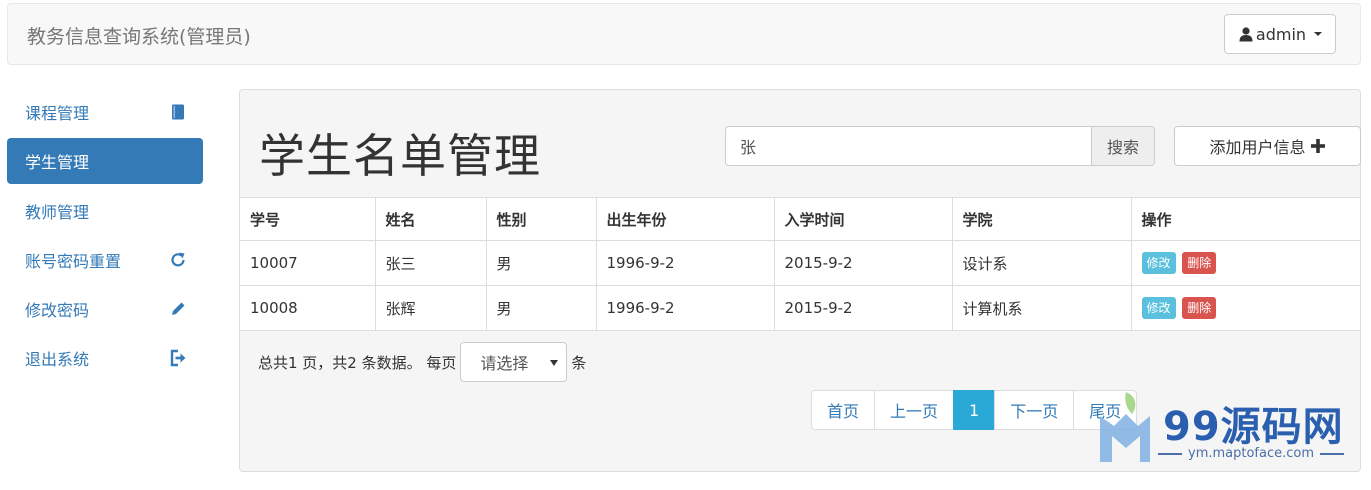 Image resolution: width=1371 pixels, height=490 pixels. I want to click on pencil-icon, so click(178, 309).